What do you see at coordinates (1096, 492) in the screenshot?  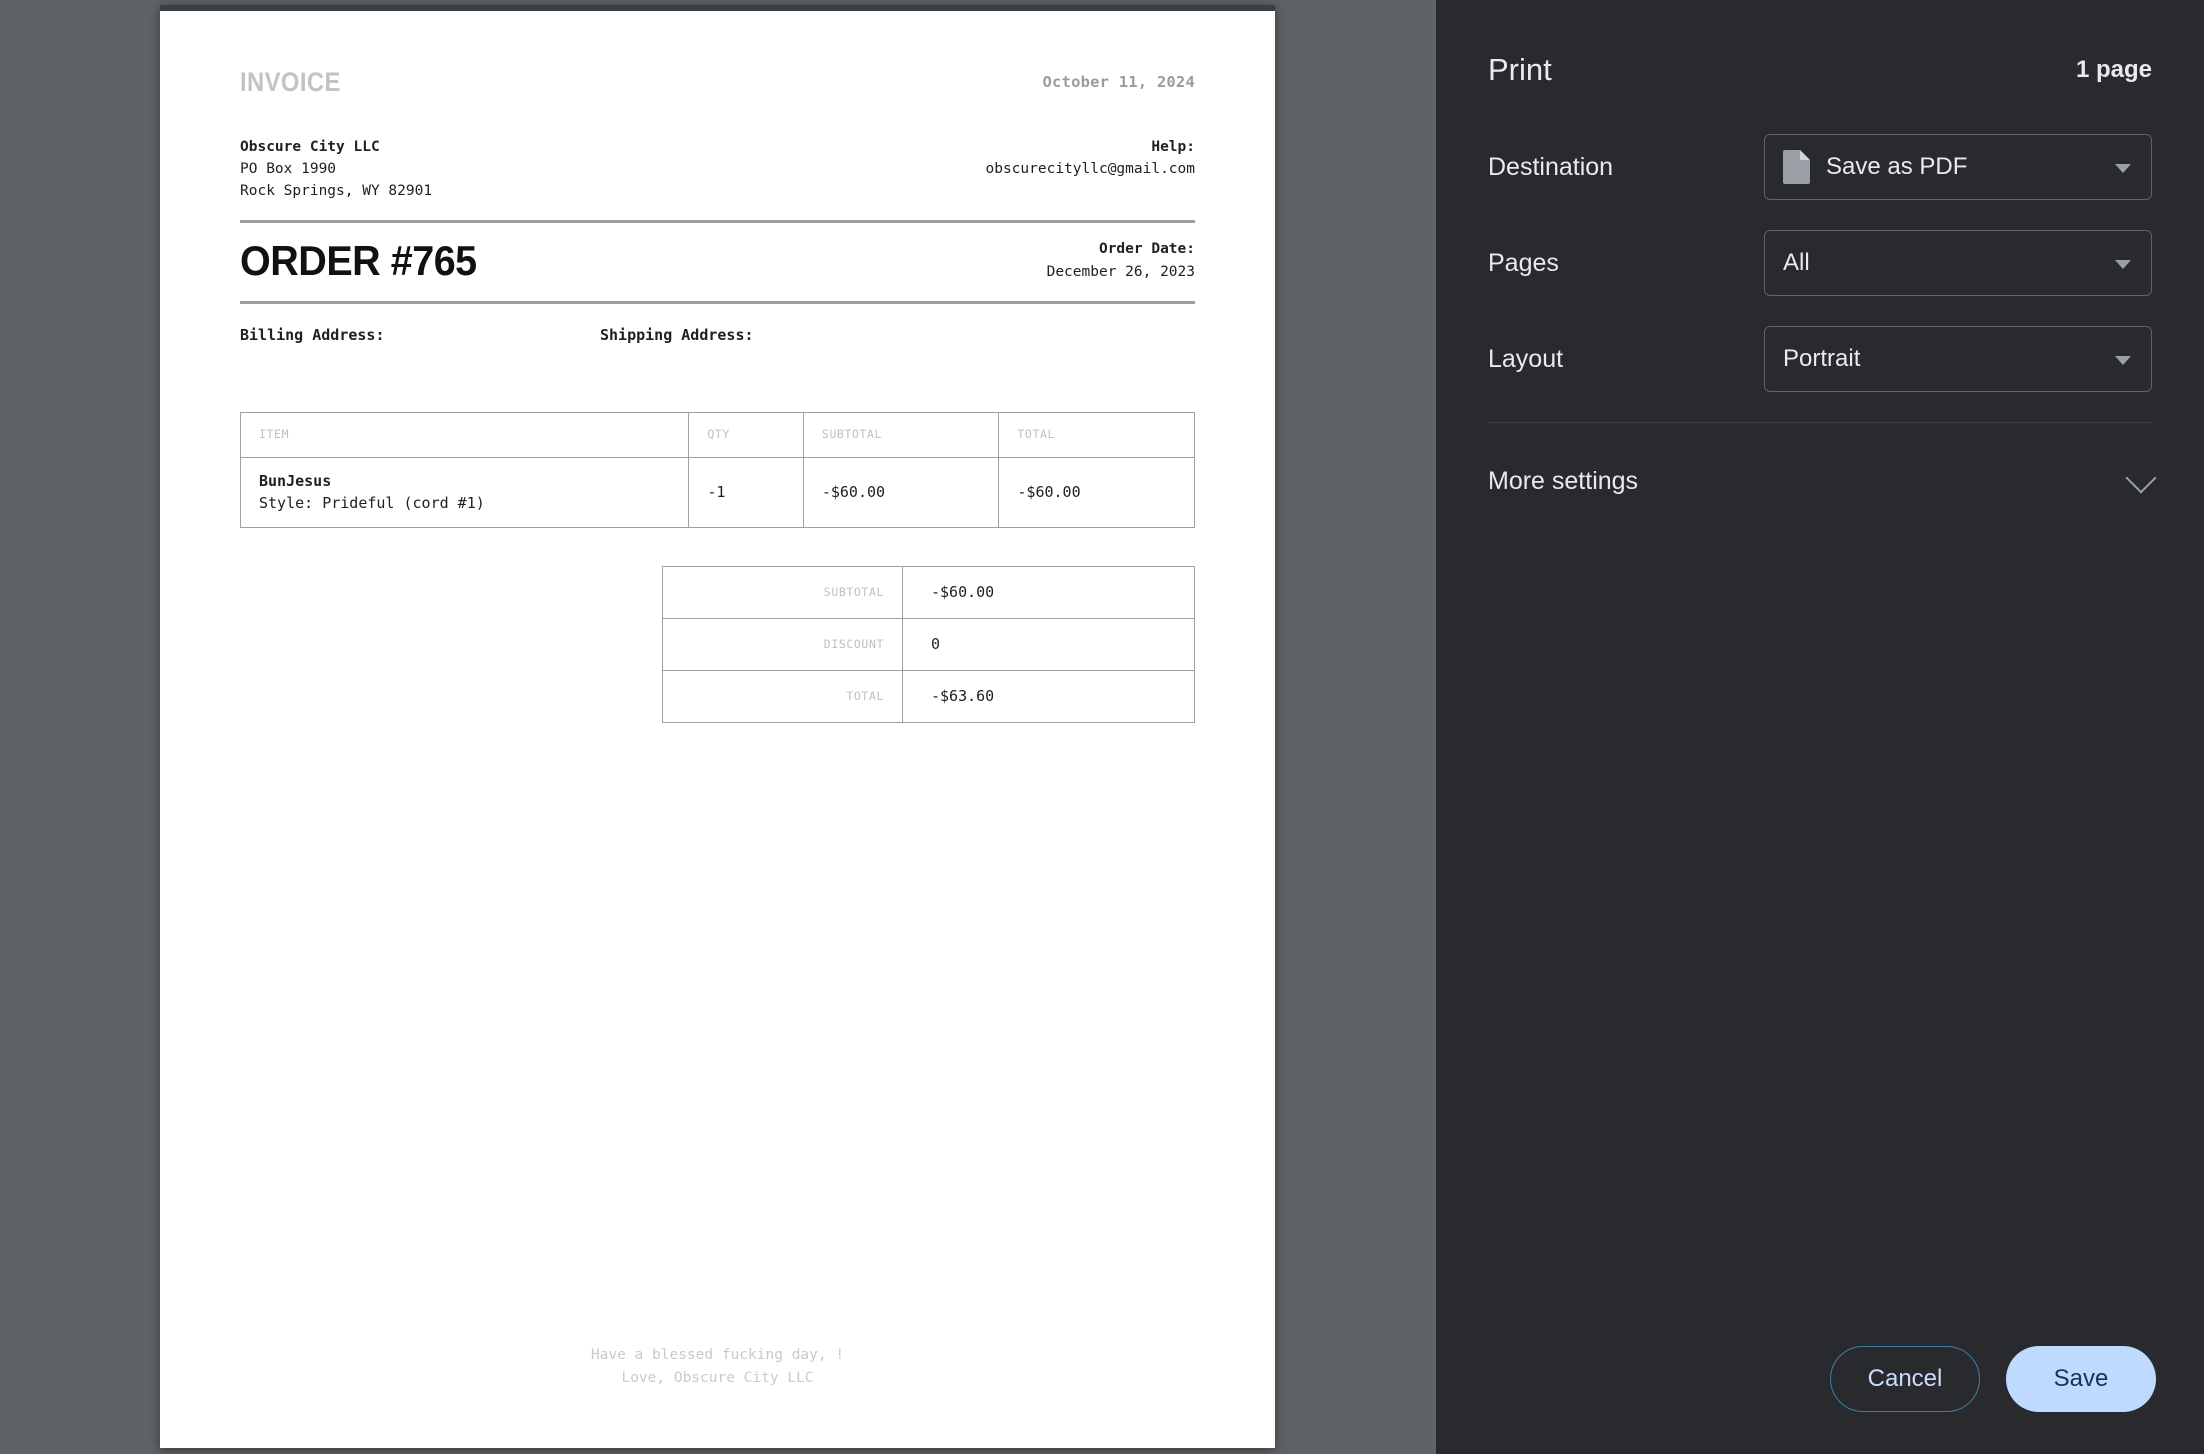 I see `item-total: -$60.00` at bounding box center [1096, 492].